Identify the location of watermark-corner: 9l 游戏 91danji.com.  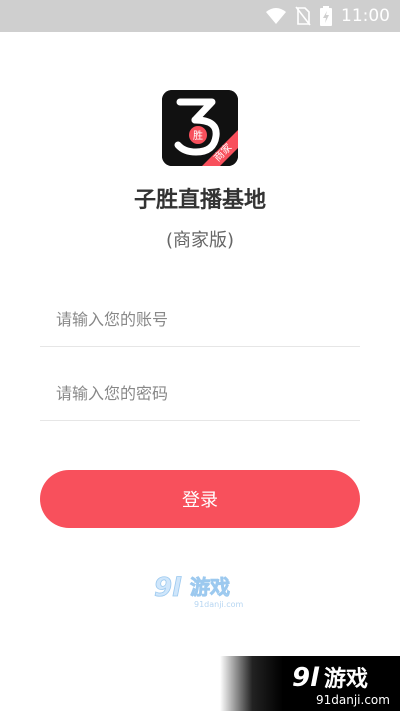
(310, 683).